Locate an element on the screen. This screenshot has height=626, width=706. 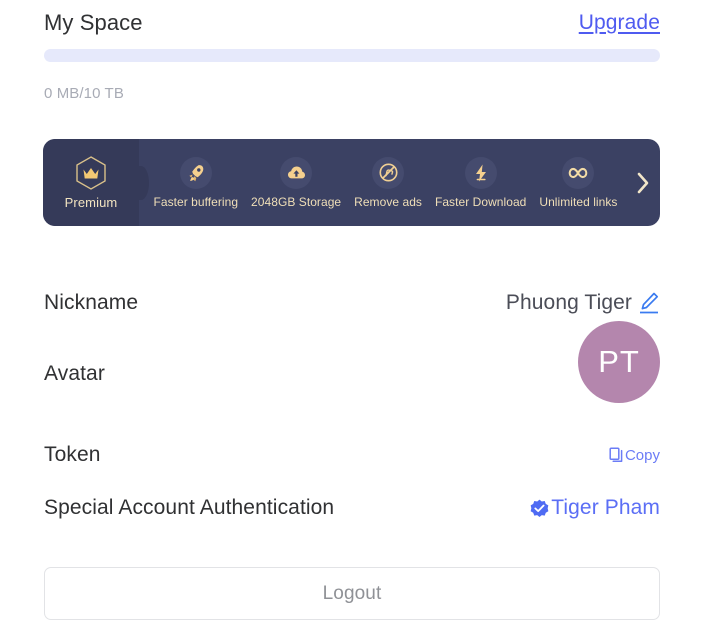
storage-progress-bar is located at coordinates (352, 55).